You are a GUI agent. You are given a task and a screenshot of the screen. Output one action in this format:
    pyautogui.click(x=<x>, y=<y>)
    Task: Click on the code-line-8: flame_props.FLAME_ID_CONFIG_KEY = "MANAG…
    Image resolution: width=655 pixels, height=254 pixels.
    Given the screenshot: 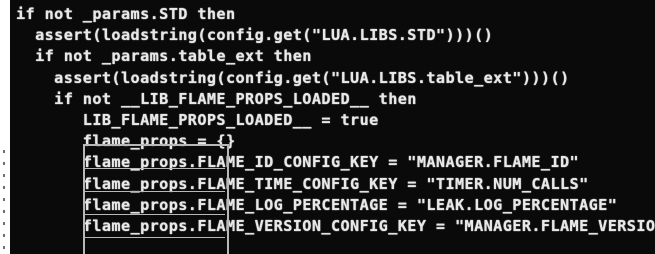 What is the action you would take?
    pyautogui.click(x=298, y=162)
    